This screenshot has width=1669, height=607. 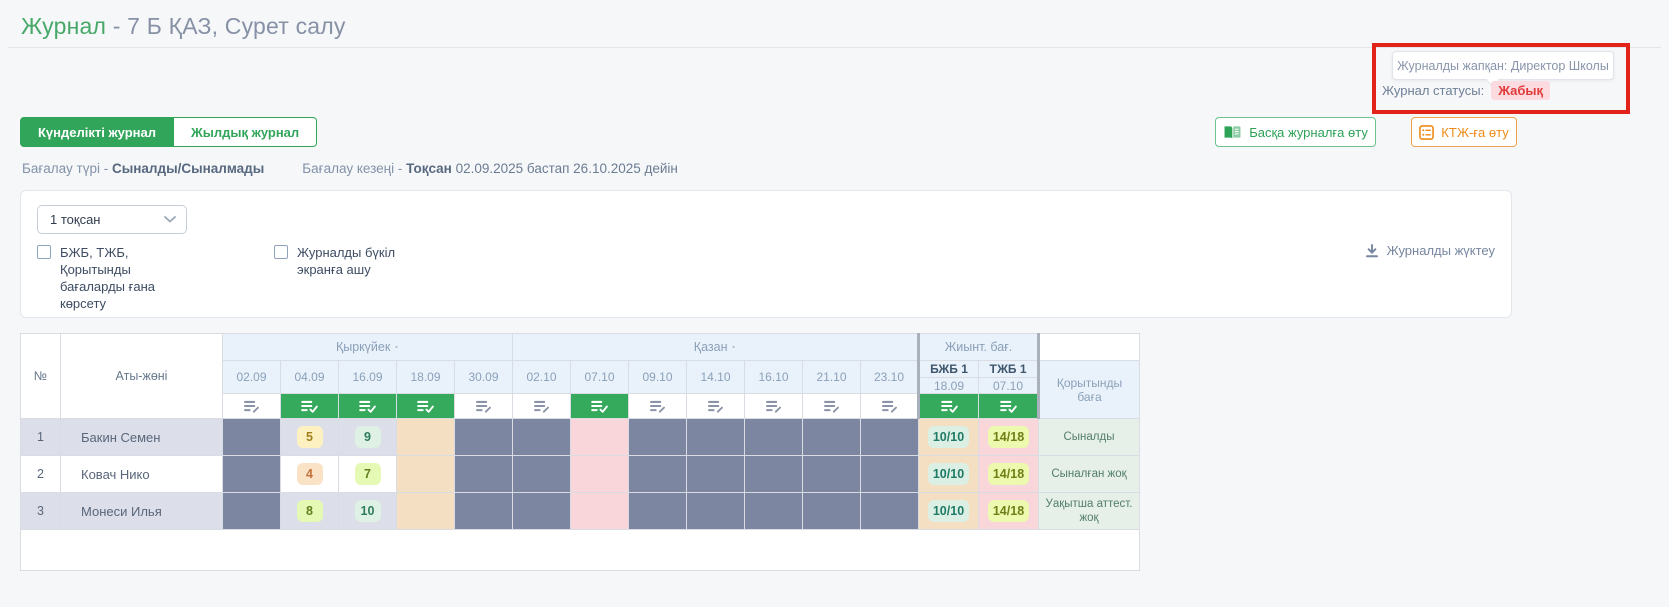 I want to click on grade-cell: 8, so click(x=309, y=511).